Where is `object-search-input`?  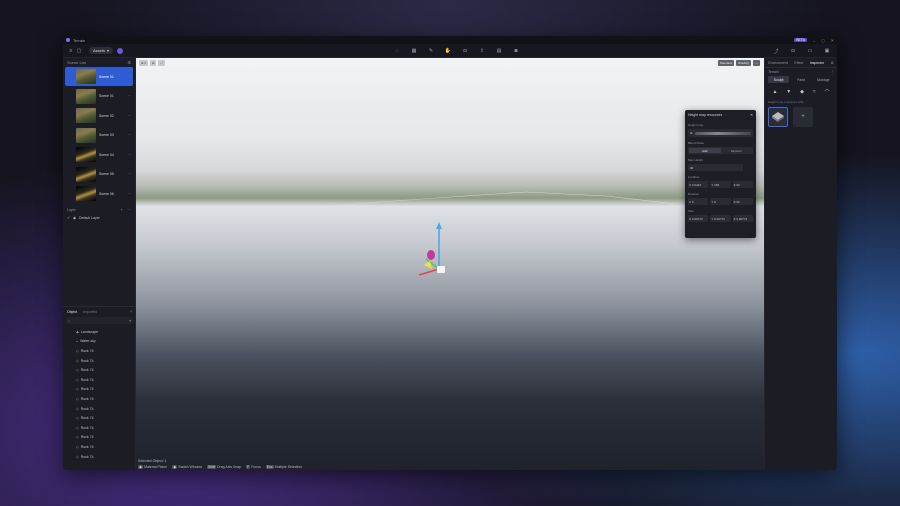
object-search-input is located at coordinates (100, 320).